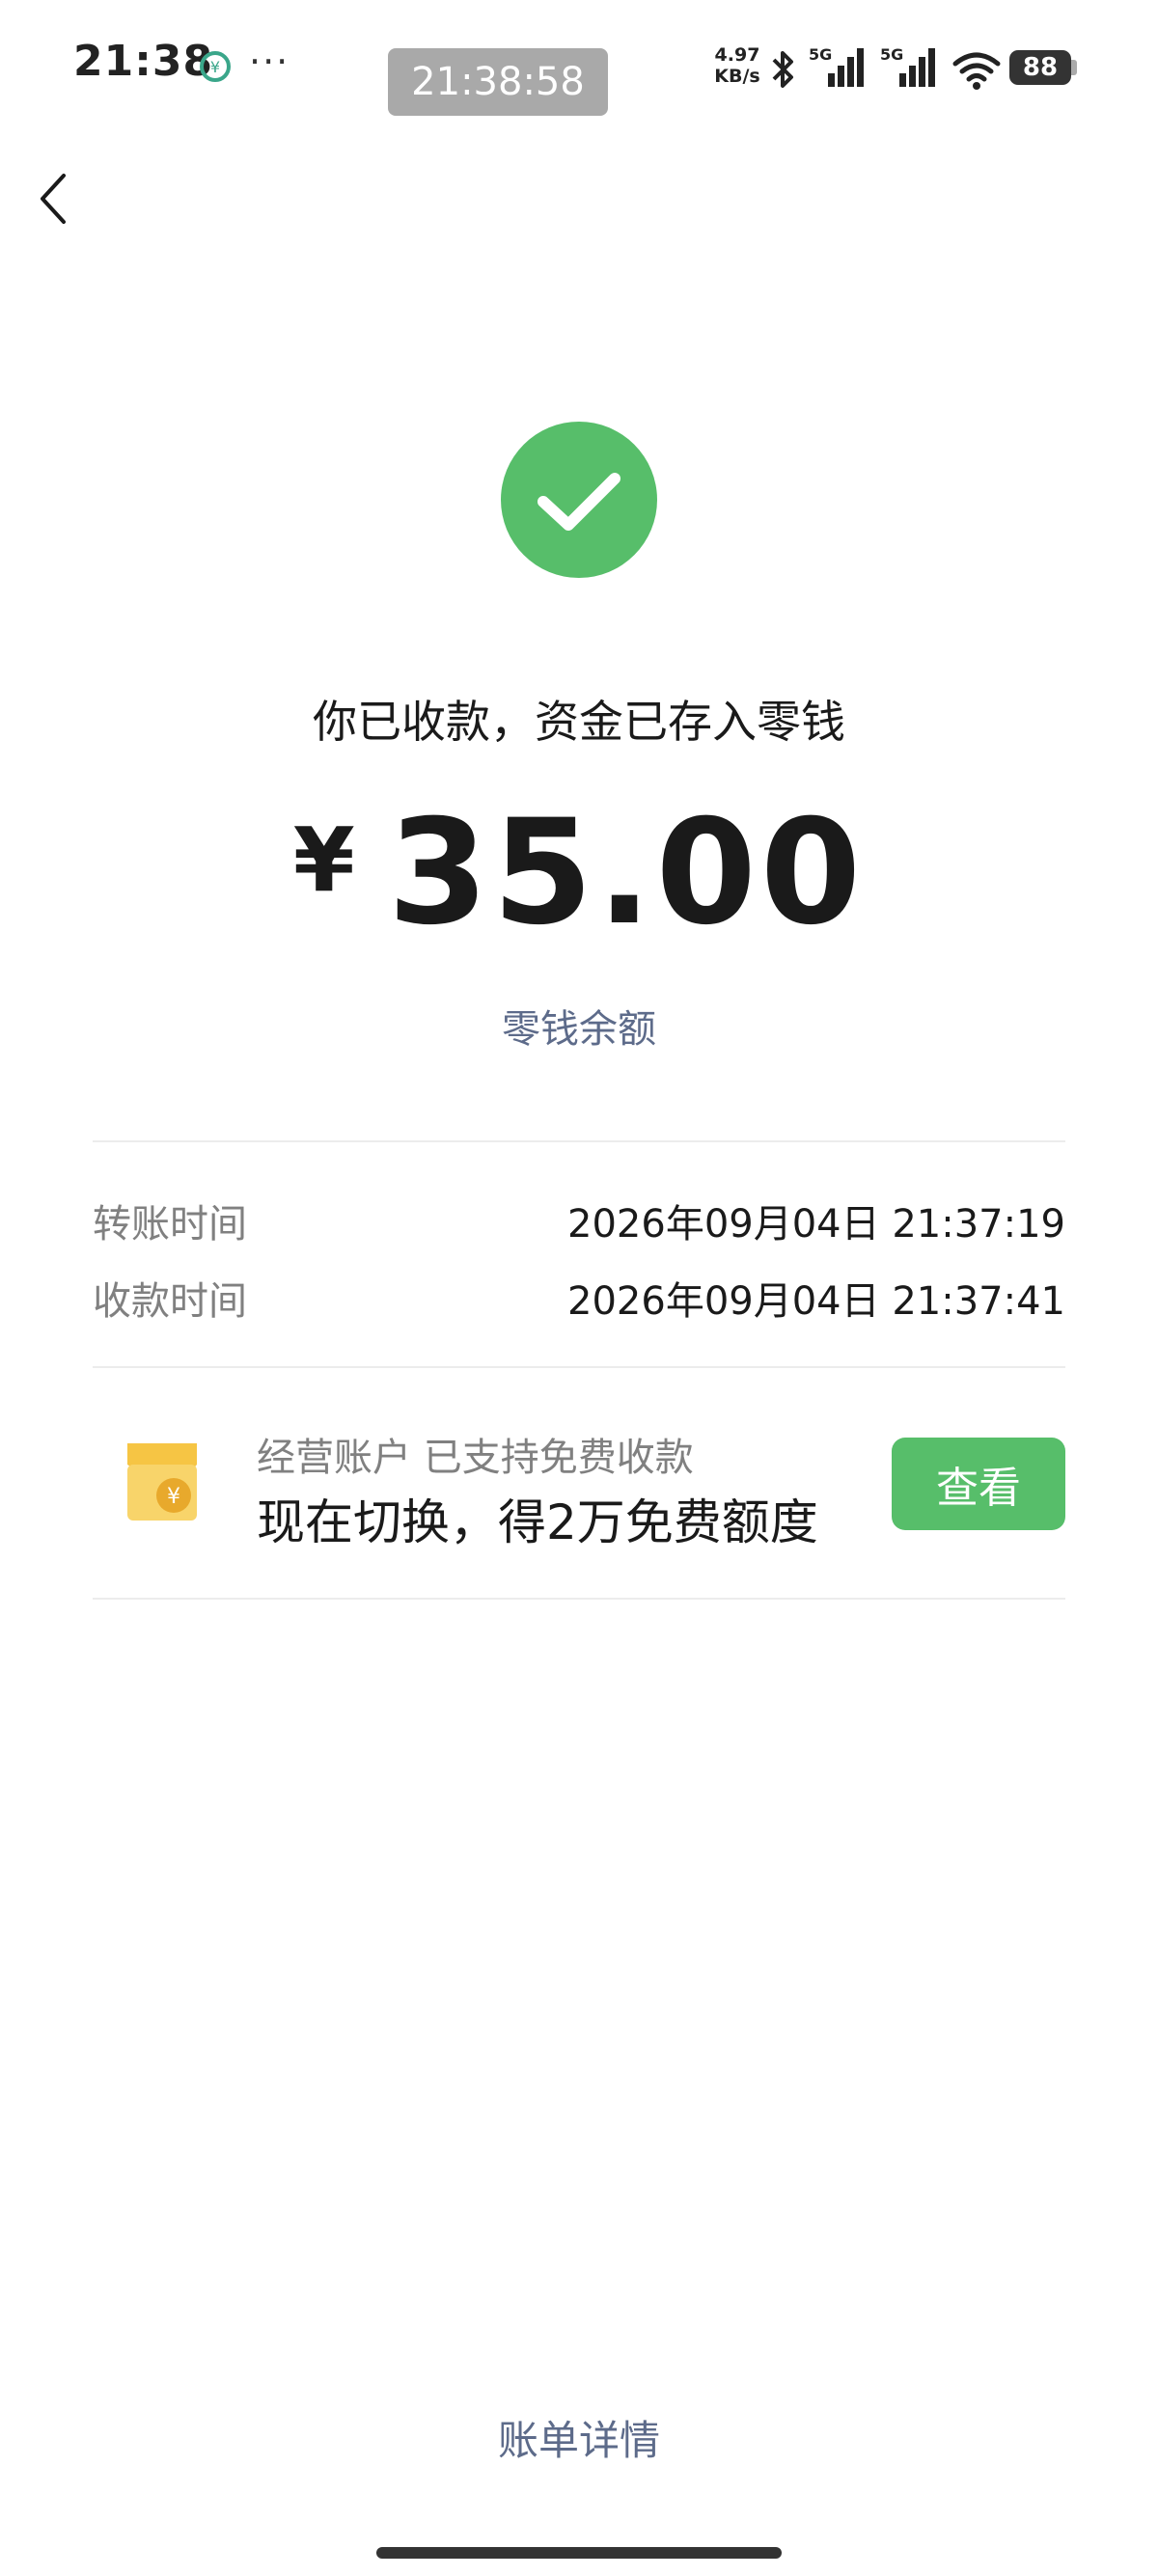 The width and height of the screenshot is (1158, 2576). I want to click on receive-time-row: 收款时间 2026年09月04日 21:37:41, so click(579, 1298).